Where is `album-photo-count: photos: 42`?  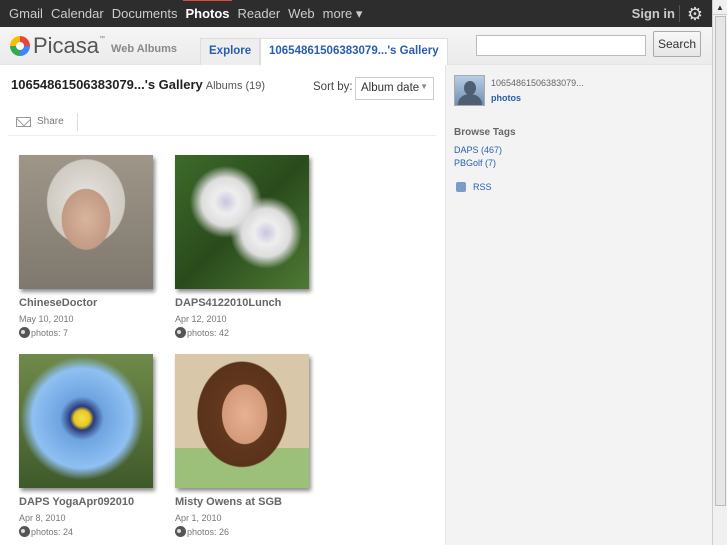 album-photo-count: photos: 42 is located at coordinates (250, 332).